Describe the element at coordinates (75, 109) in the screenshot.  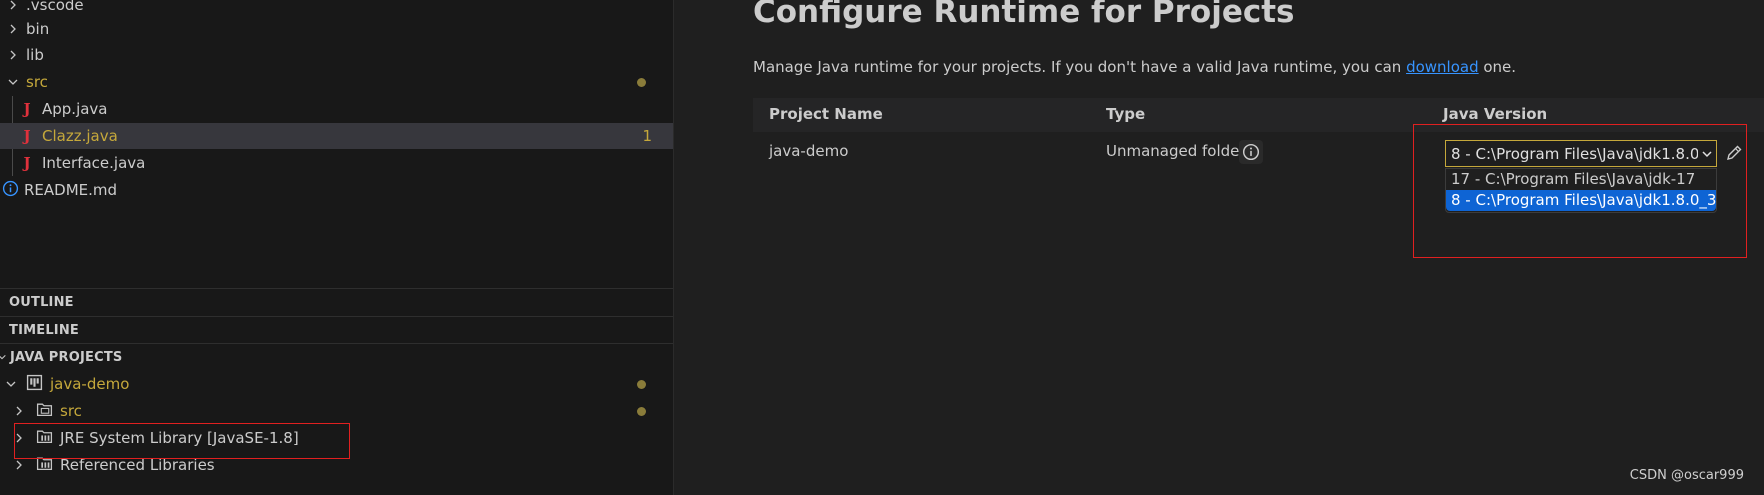
I see `tree-item-label: App.java` at that location.